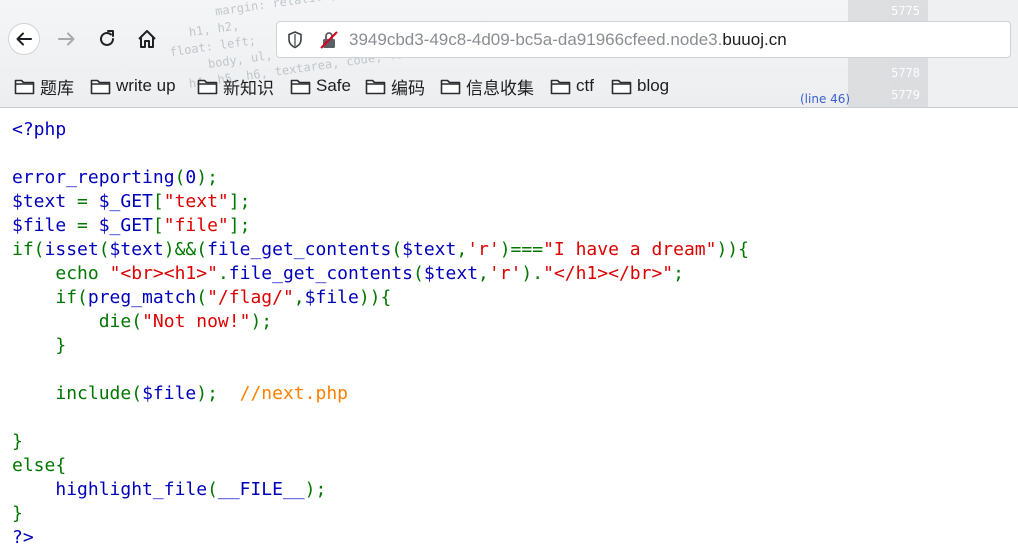 The width and height of the screenshot is (1018, 550). I want to click on bookmark-folder: 编码, so click(395, 86).